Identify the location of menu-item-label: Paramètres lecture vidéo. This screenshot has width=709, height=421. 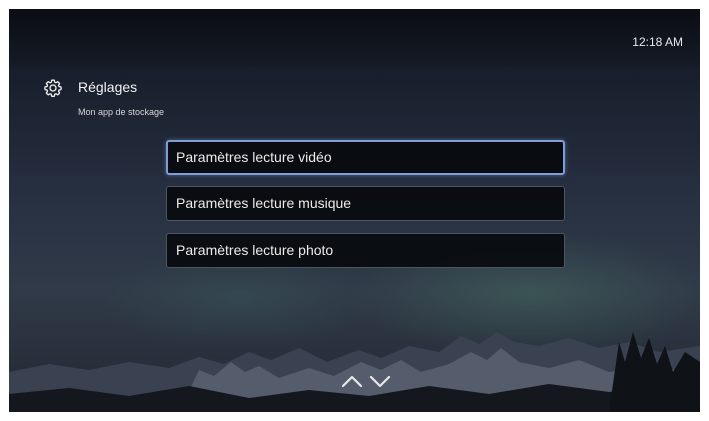
(254, 157).